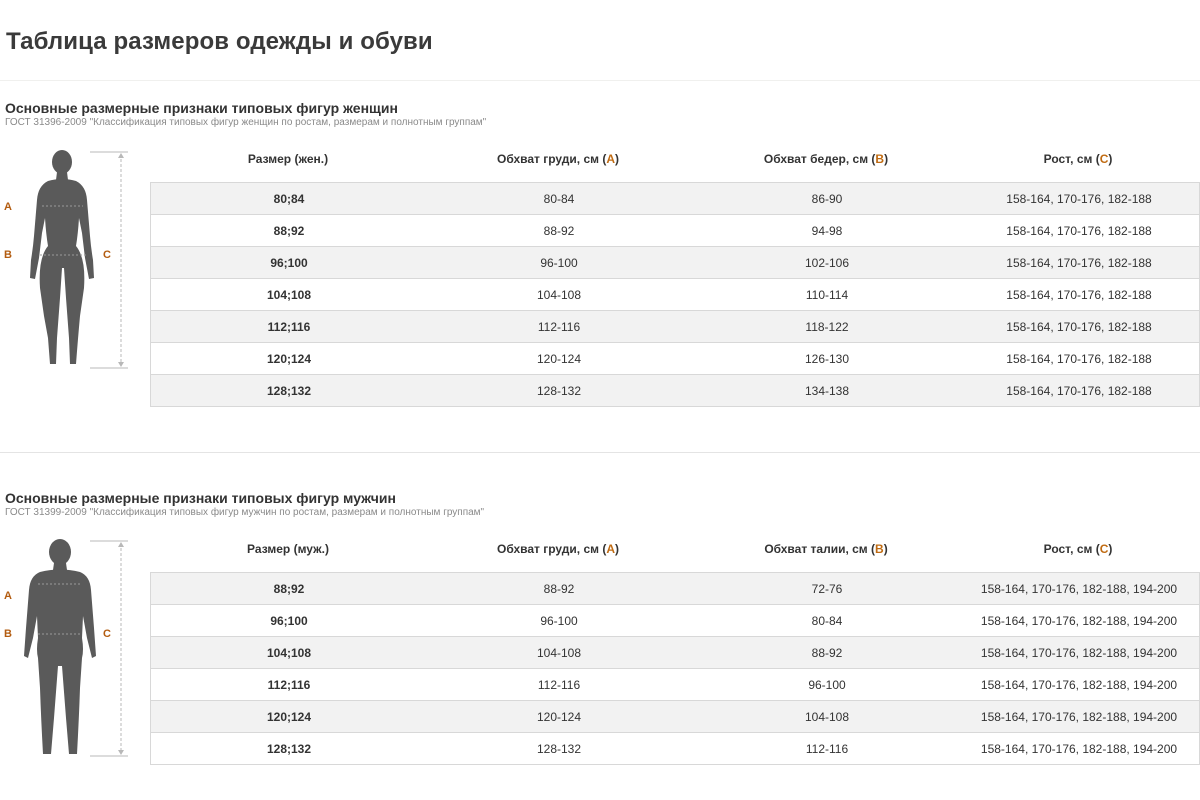 Image resolution: width=1200 pixels, height=800 pixels. I want to click on cell-hips: 94-98, so click(827, 231).